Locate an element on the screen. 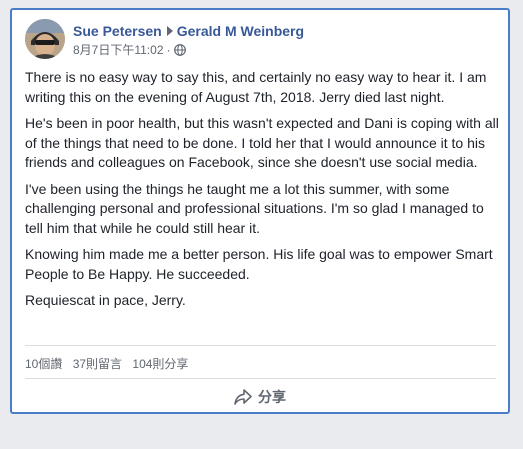 The height and width of the screenshot is (449, 523). arrow-right-icon is located at coordinates (169, 31).